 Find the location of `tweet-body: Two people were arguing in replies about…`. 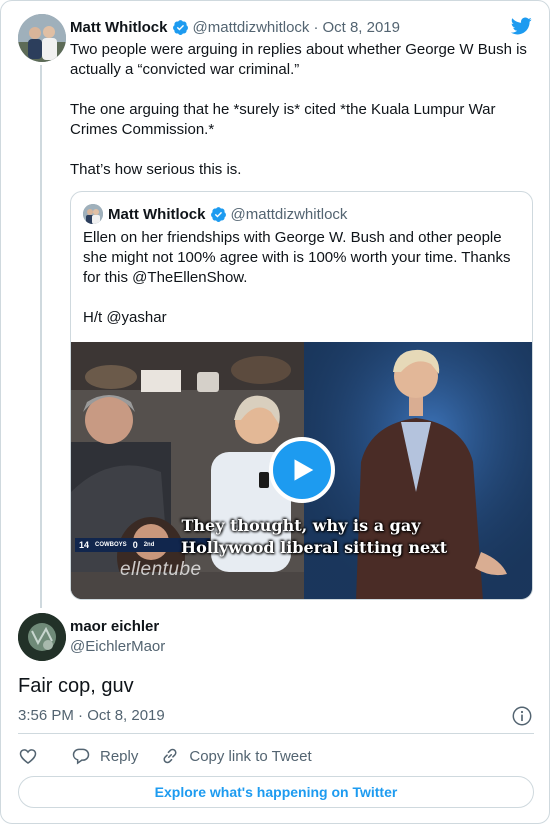

tweet-body: Two people were arguing in replies about… is located at coordinates (302, 110).